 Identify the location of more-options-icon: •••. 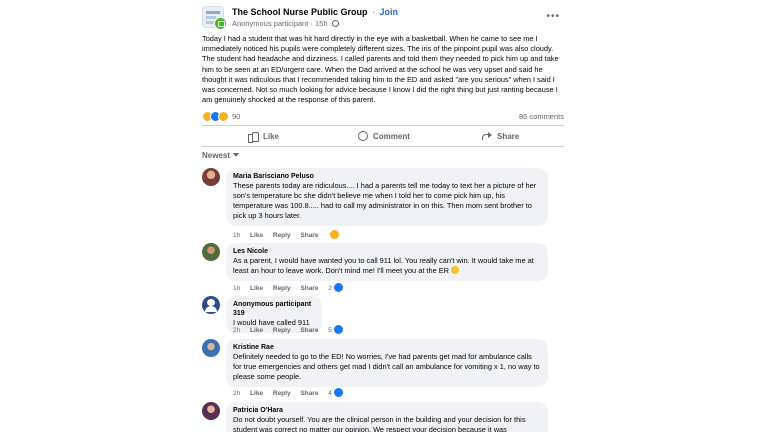
(553, 17).